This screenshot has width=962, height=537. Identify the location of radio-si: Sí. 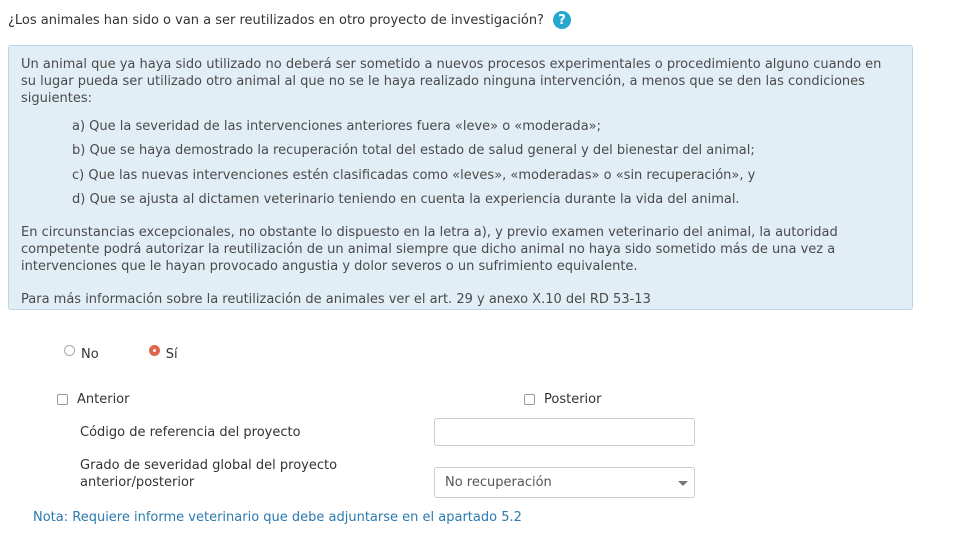
(163, 353).